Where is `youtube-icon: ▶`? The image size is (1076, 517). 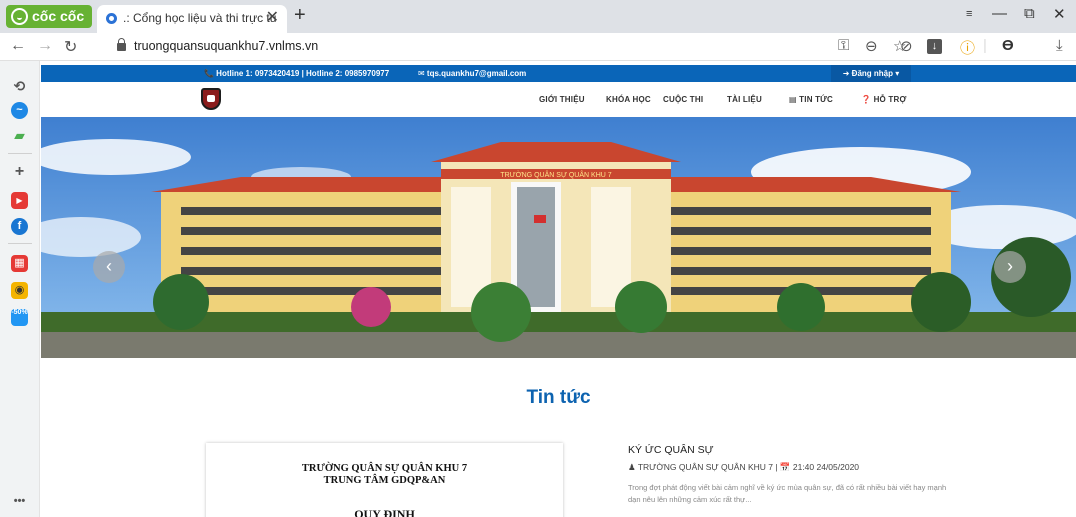
youtube-icon: ▶ is located at coordinates (19, 200).